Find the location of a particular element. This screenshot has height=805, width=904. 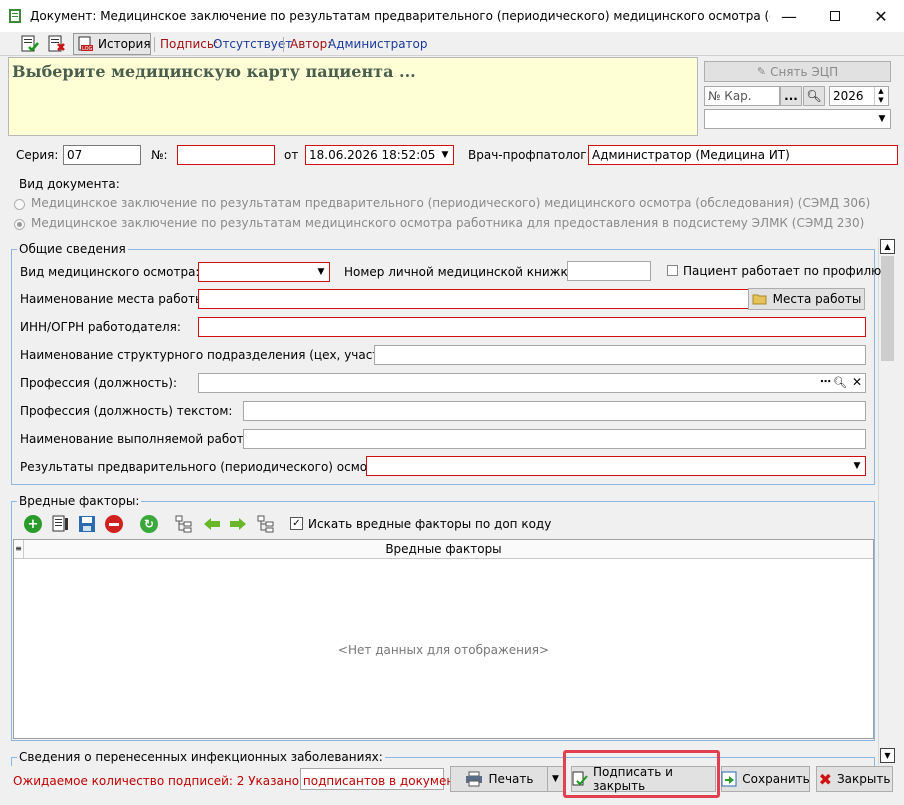

history-button: LOG История is located at coordinates (112, 44).